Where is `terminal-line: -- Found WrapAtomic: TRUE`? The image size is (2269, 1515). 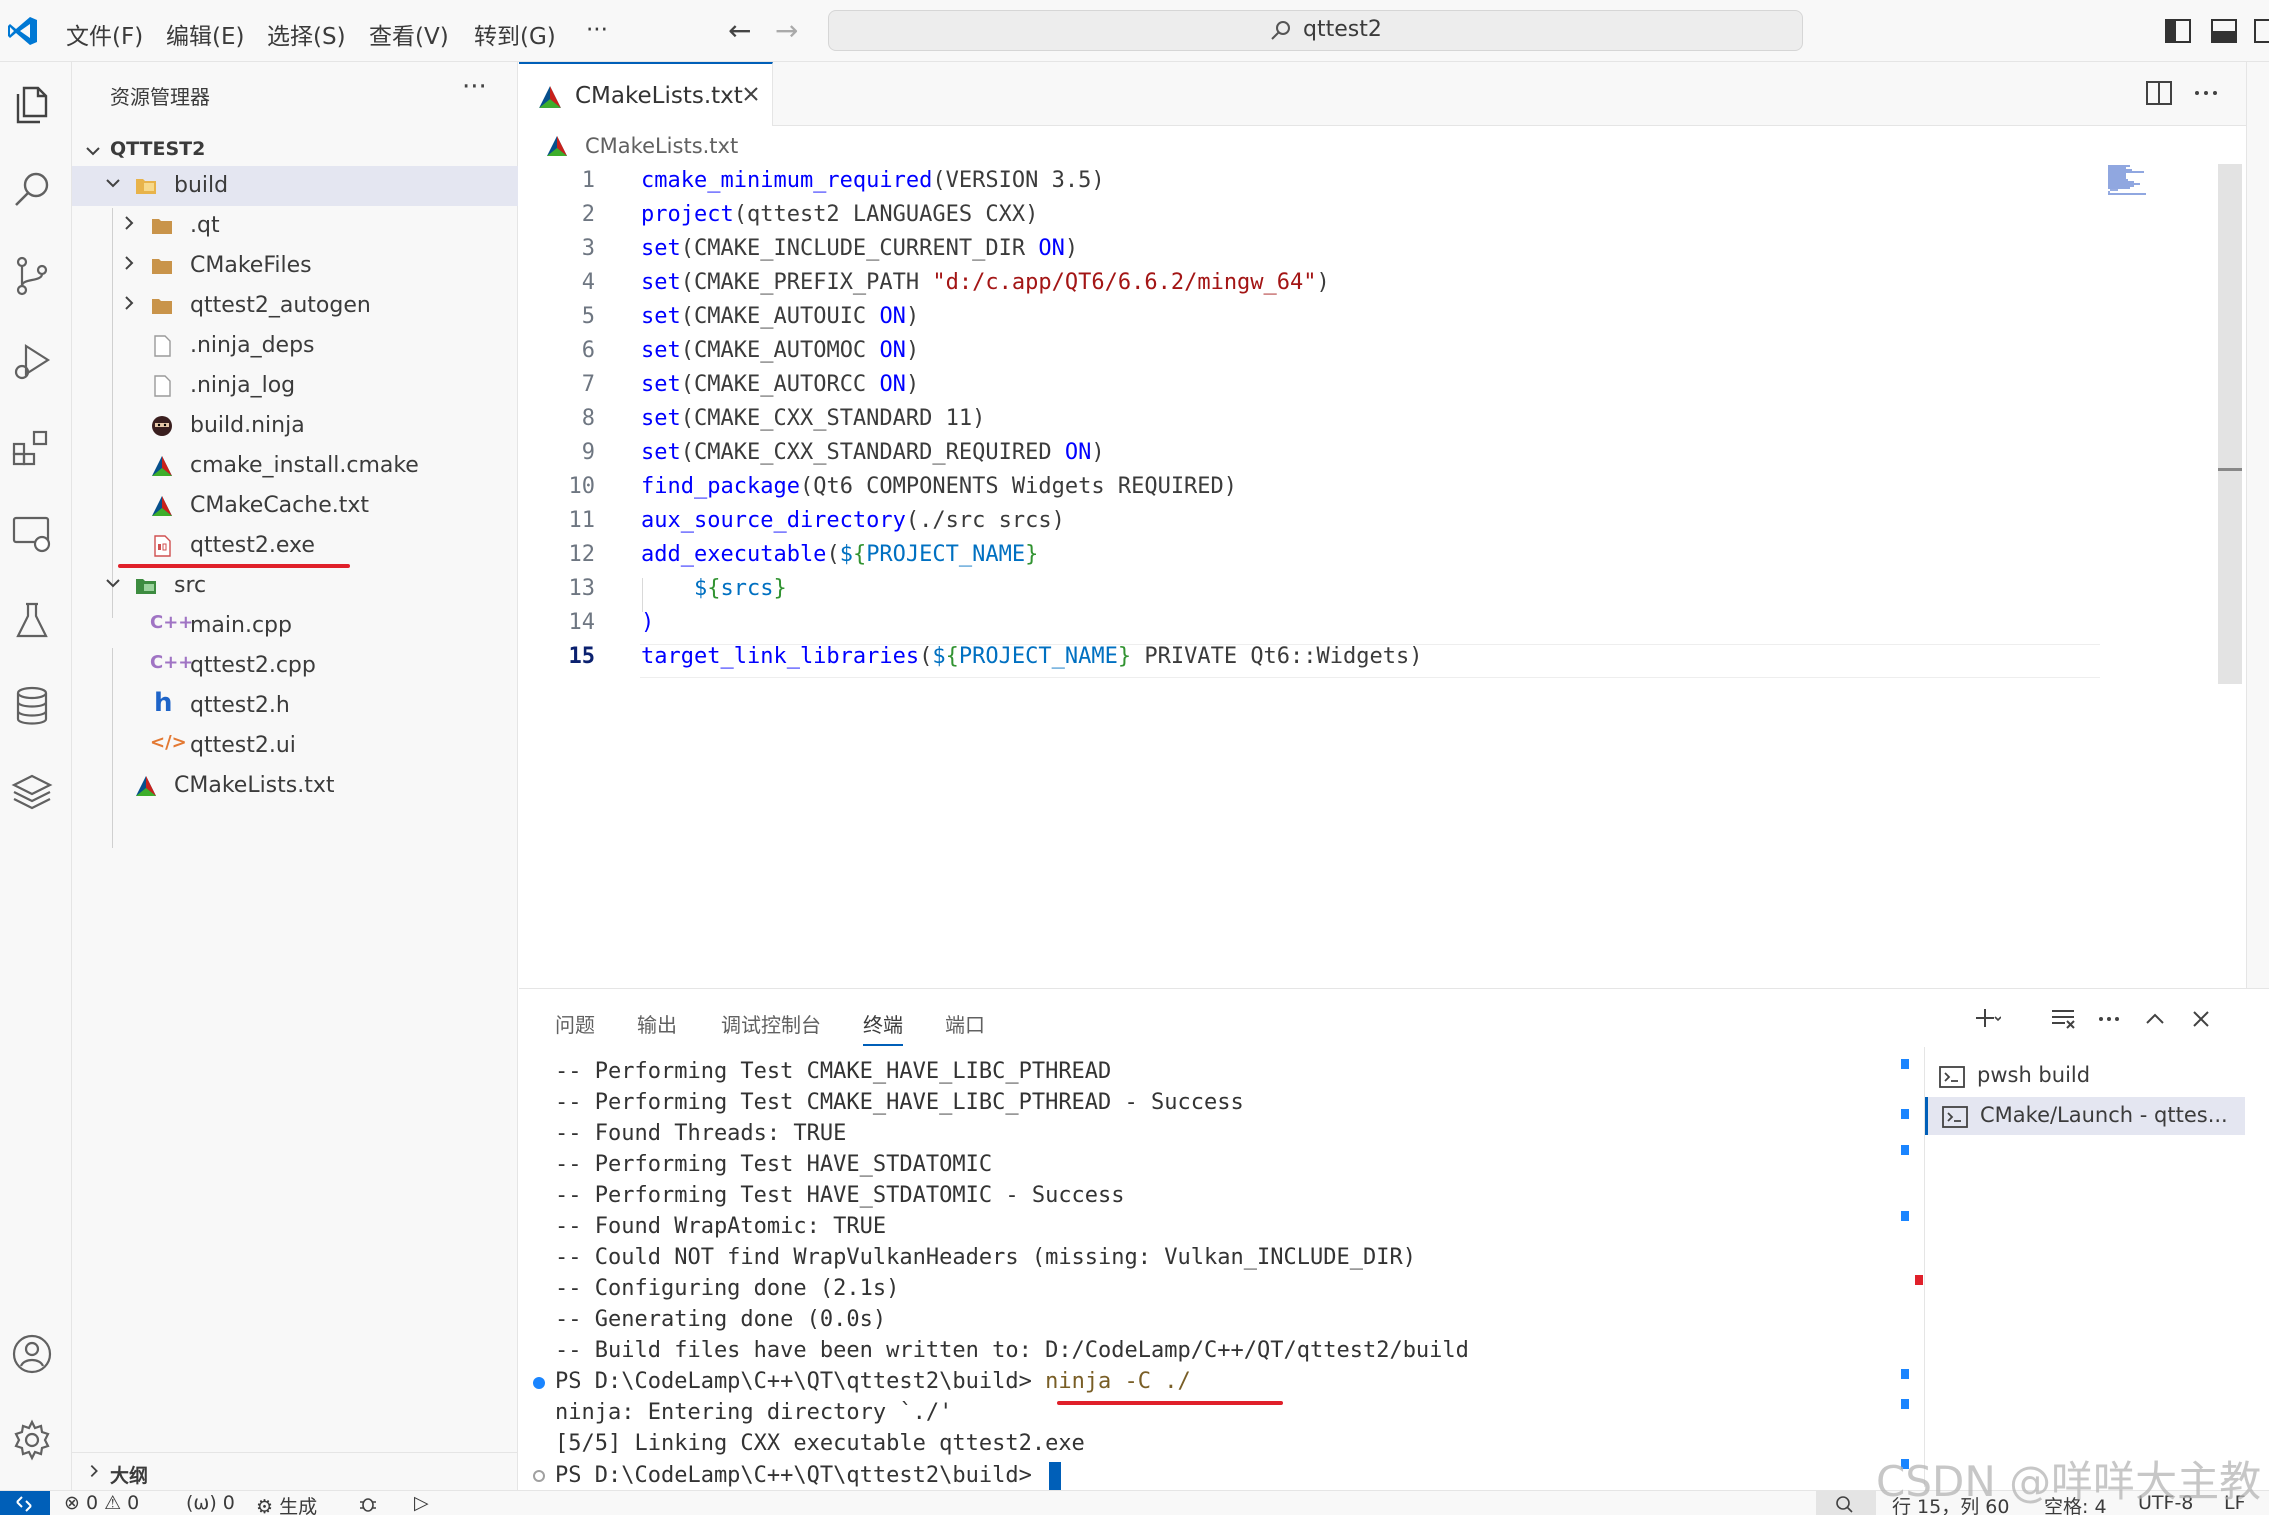 terminal-line: -- Found WrapAtomic: TRUE is located at coordinates (721, 1226).